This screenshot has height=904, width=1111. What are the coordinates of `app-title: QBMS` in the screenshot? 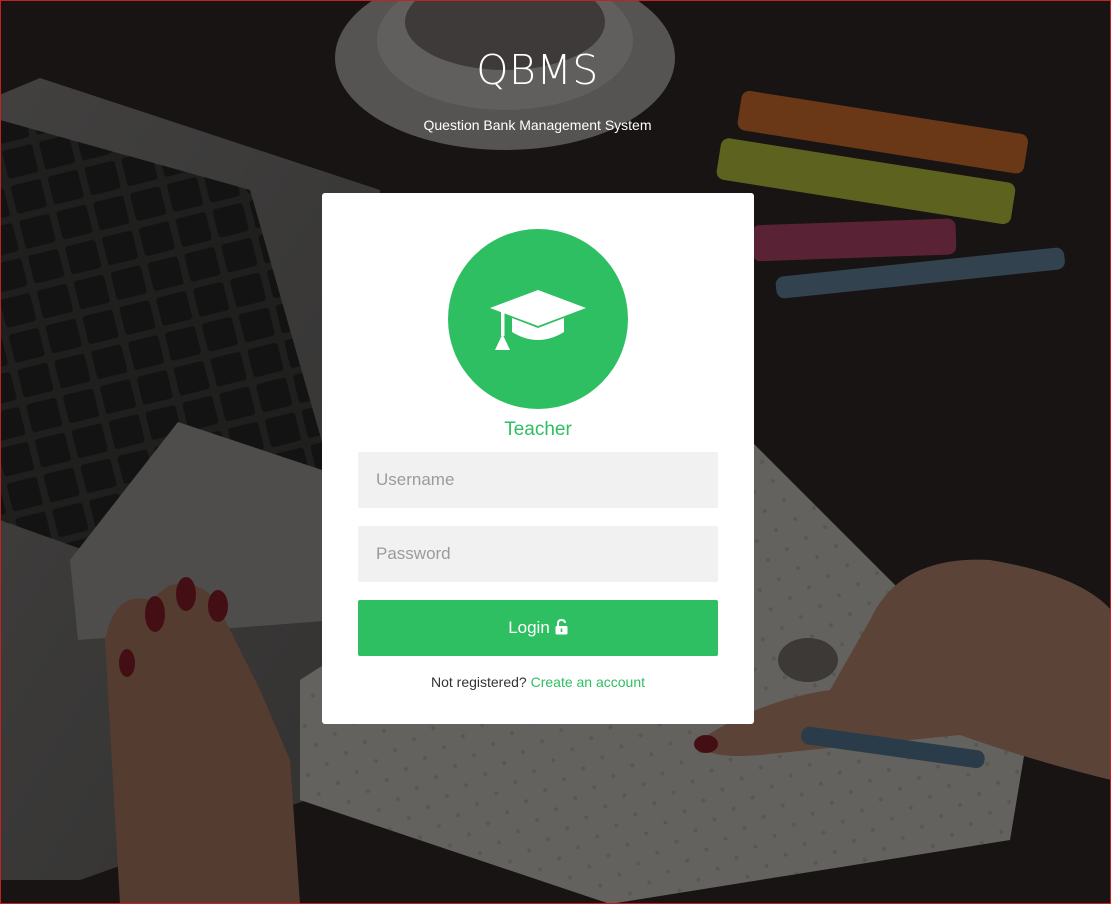 It's located at (537, 70).